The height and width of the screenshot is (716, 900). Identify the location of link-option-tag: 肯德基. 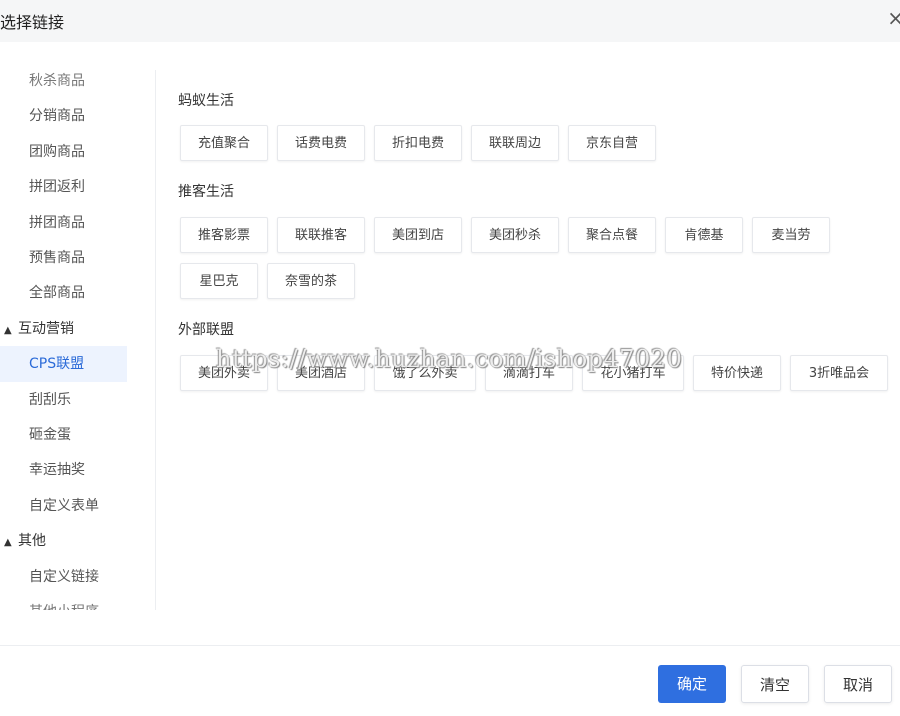
(704, 235).